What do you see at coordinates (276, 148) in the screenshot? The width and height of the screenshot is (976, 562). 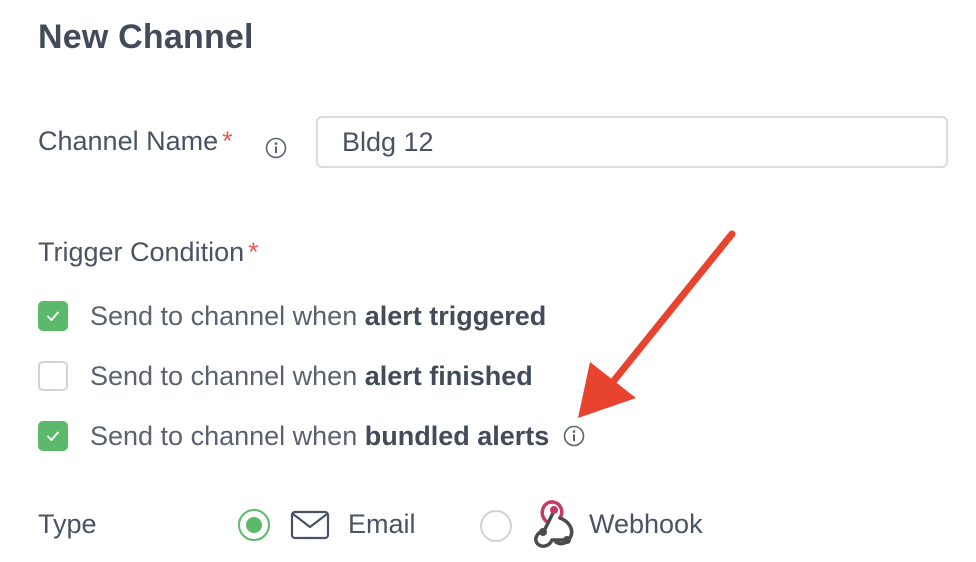 I see `info-circle-icon` at bounding box center [276, 148].